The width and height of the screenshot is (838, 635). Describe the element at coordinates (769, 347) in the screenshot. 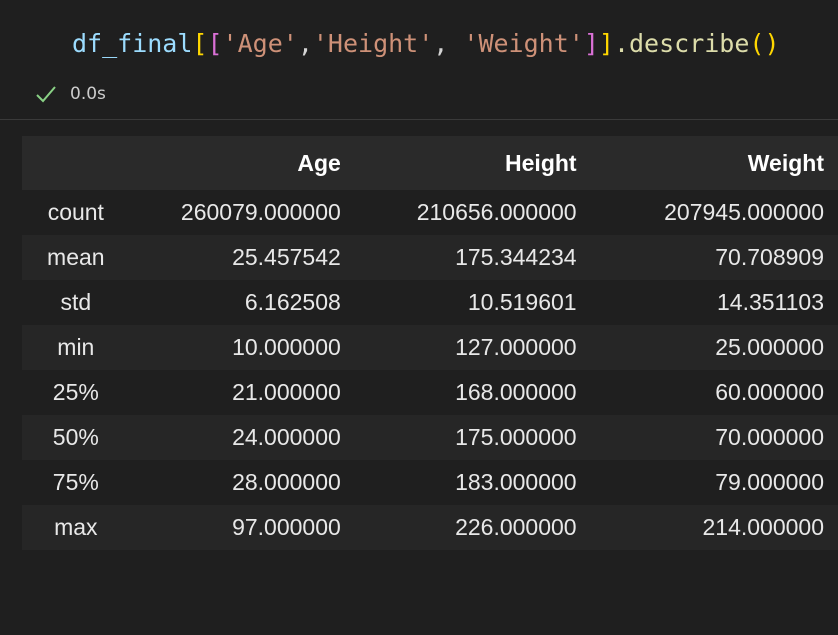

I see `table-cell: 25.000000` at that location.